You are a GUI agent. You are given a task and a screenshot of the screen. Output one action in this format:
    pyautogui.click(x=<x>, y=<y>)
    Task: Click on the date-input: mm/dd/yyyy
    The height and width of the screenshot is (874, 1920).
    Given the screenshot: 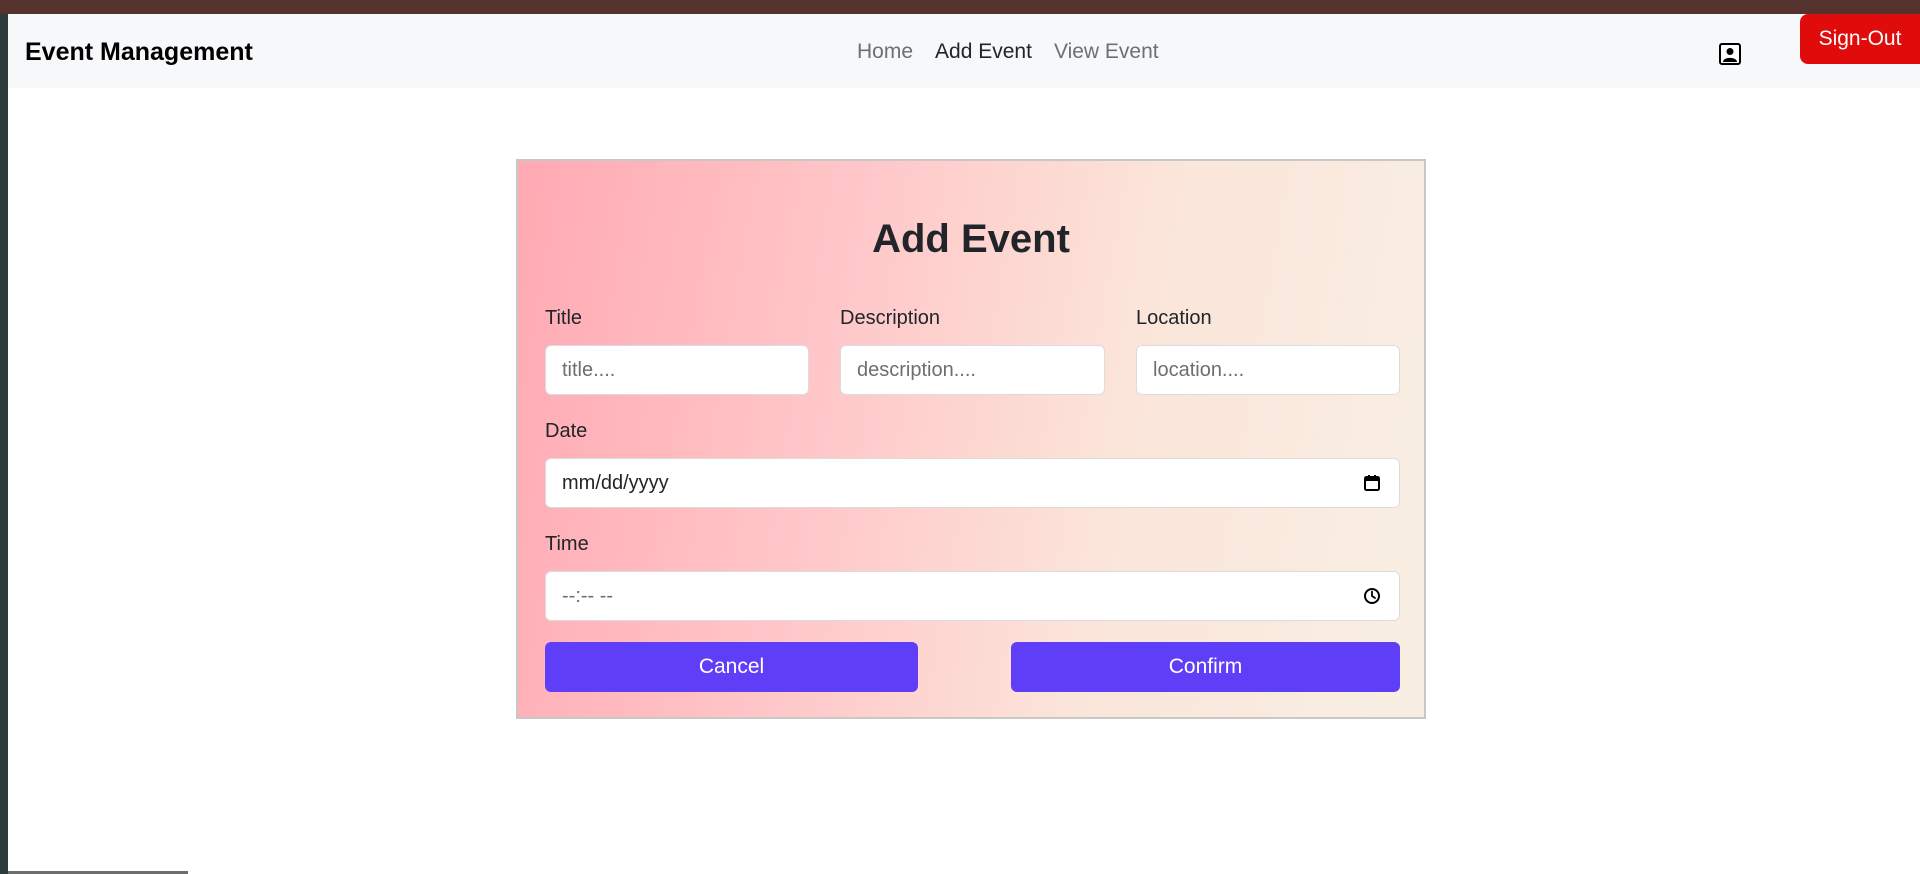 What is the action you would take?
    pyautogui.click(x=972, y=483)
    